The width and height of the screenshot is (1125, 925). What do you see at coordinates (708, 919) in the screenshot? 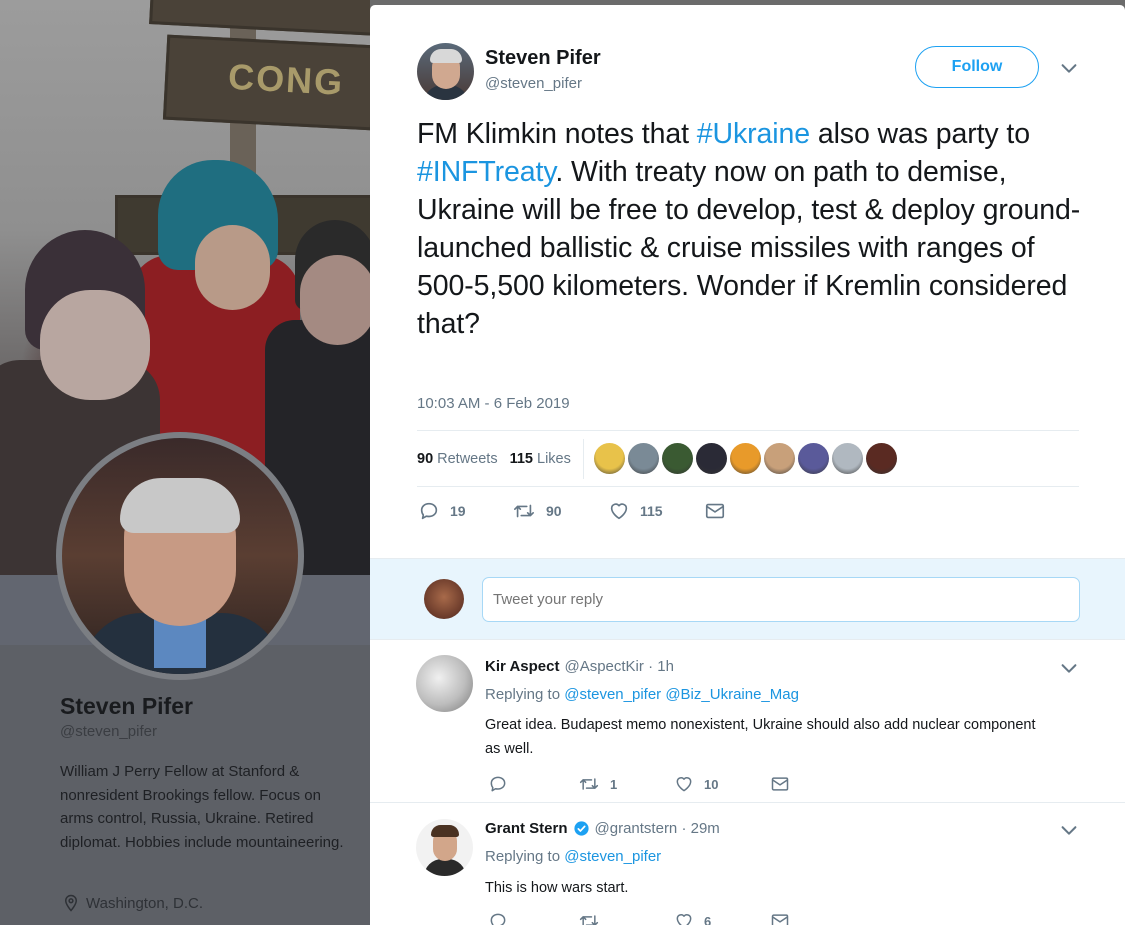
I see `like-count: 6` at bounding box center [708, 919].